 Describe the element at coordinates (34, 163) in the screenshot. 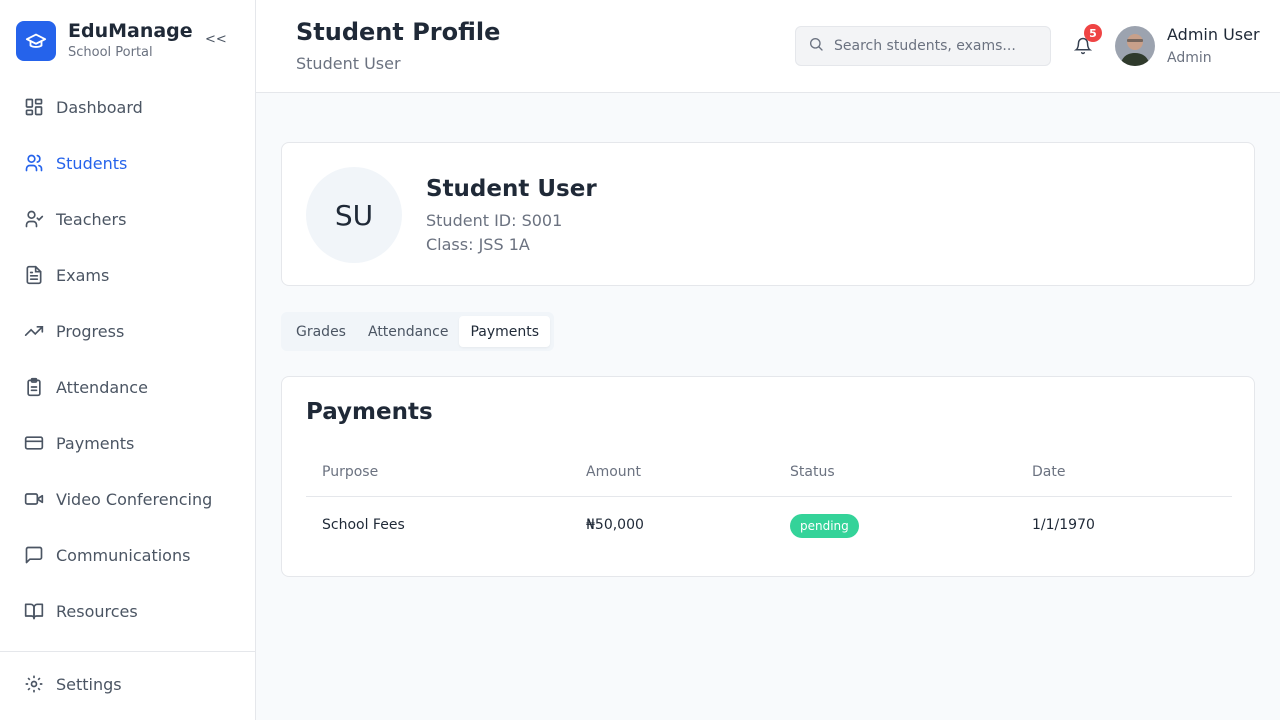

I see `users-icon` at that location.